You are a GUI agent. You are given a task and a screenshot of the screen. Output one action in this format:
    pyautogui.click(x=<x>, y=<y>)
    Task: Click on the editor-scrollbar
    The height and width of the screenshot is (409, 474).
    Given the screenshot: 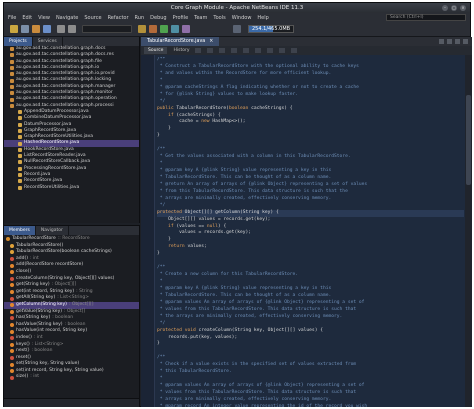 What is the action you would take?
    pyautogui.click(x=468, y=231)
    